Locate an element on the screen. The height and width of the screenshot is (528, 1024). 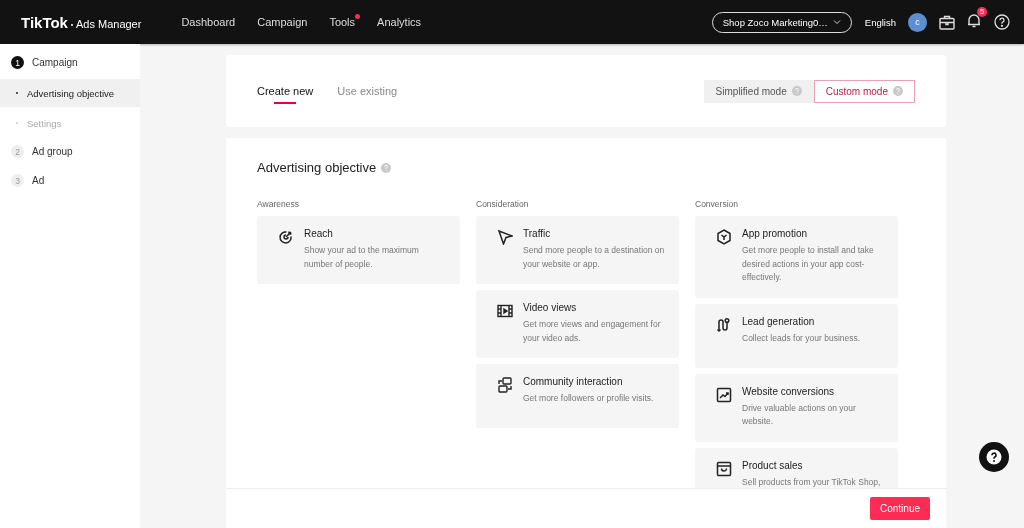
logo-subtitle: Ads Manager is located at coordinates (108, 23).